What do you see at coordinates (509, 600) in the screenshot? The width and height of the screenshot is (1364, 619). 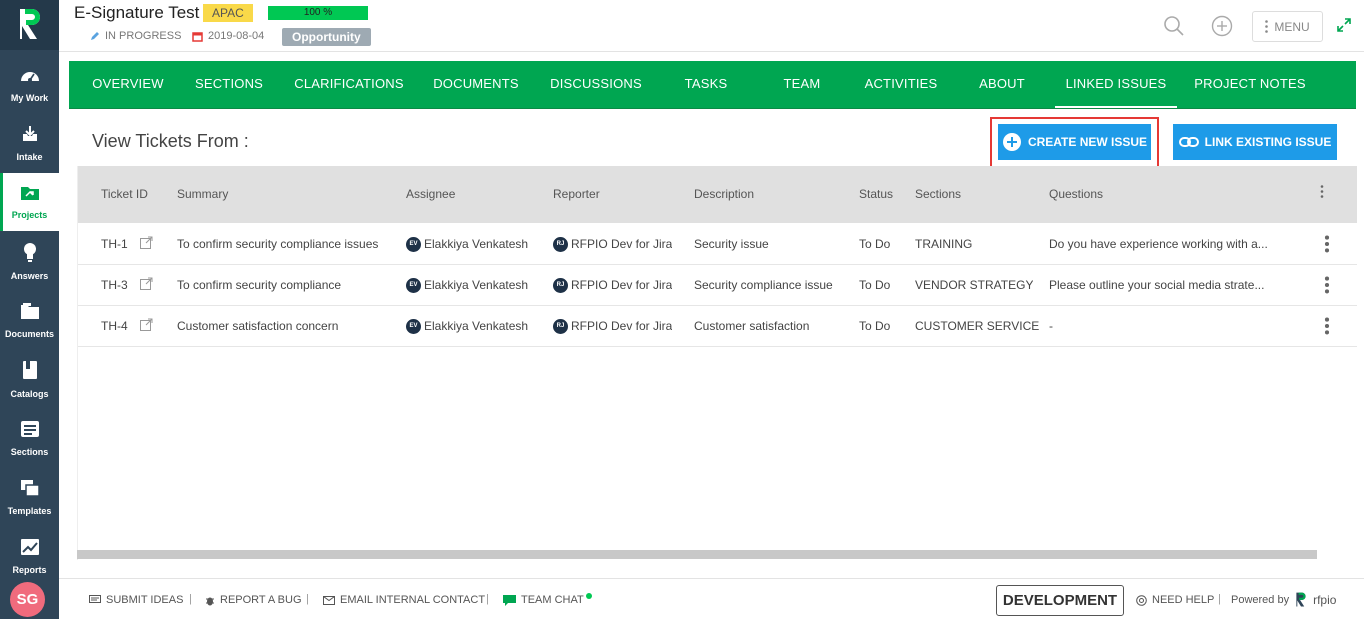 I see `chat-icon` at bounding box center [509, 600].